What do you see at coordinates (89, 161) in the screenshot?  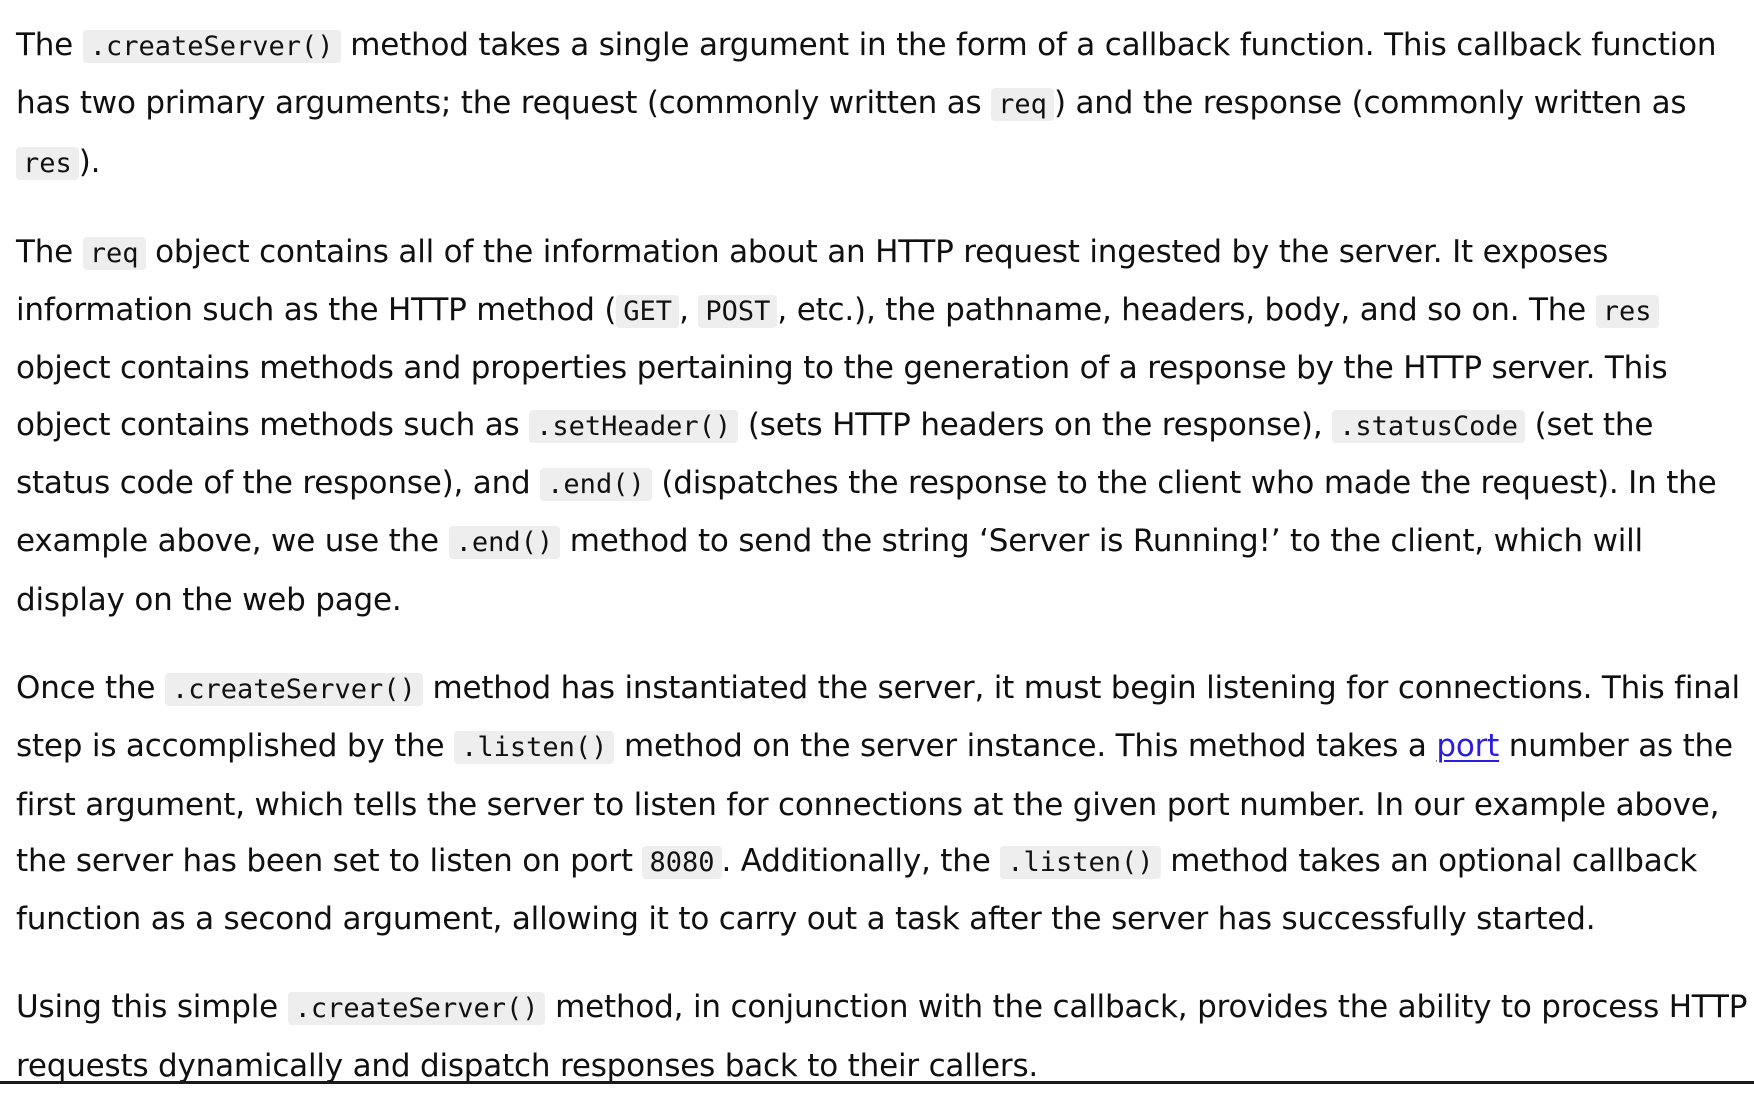 I see `paragraph-text: ).` at bounding box center [89, 161].